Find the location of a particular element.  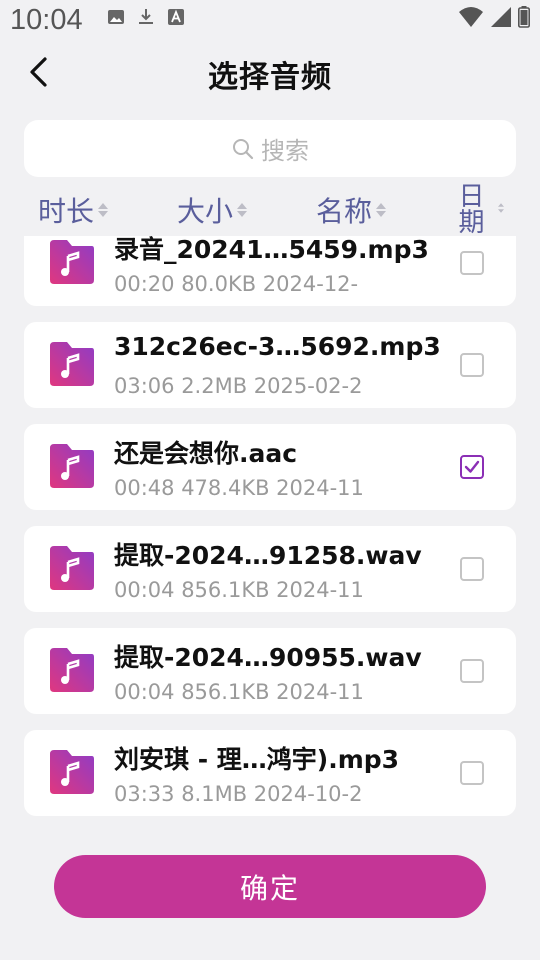

file-name: 录音_20241…5459.mp3 is located at coordinates (271, 250).